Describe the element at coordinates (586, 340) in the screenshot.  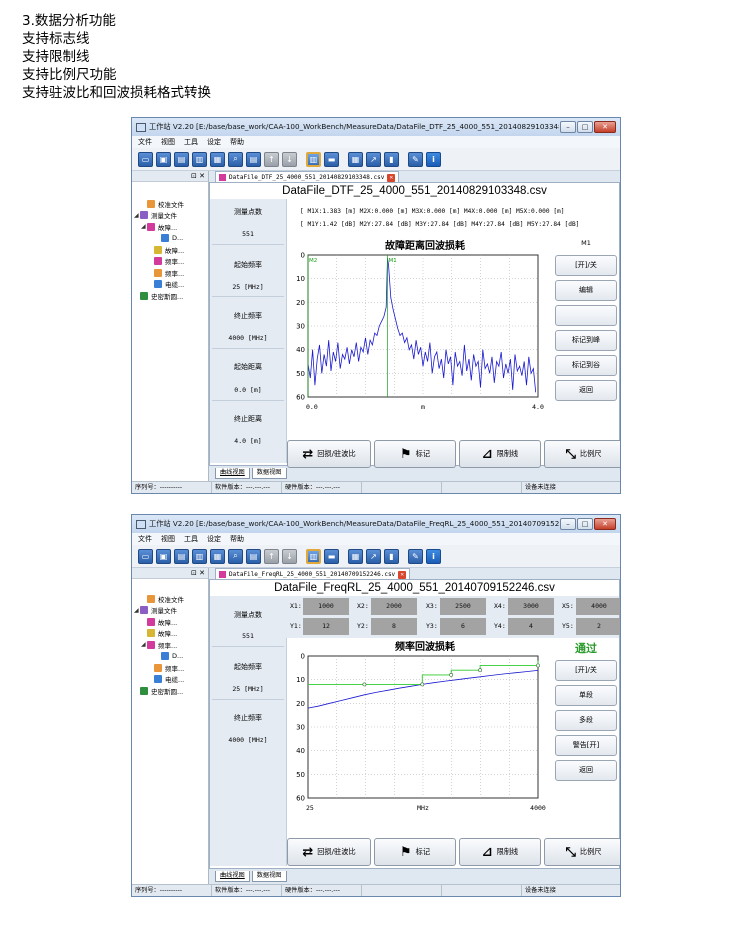
I see `marker-to-peak-button: 标记到峰` at that location.